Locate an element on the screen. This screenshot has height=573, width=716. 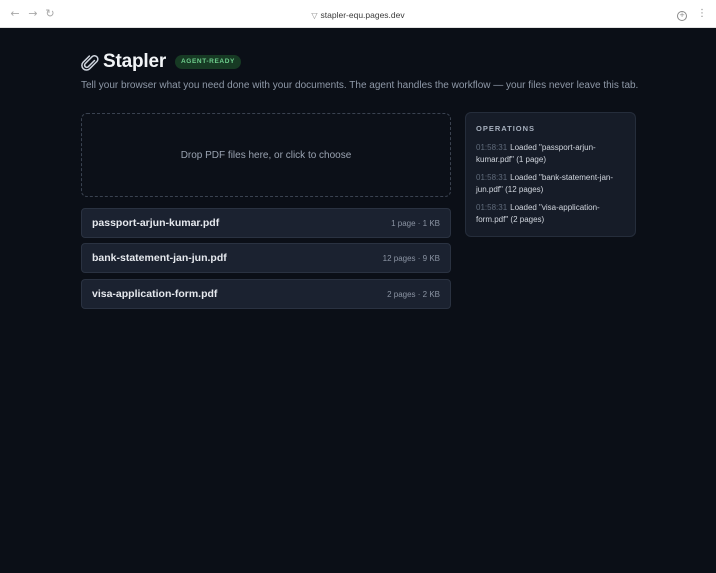
brand-header: Stapler AGENT-READY is located at coordinates (161, 62).